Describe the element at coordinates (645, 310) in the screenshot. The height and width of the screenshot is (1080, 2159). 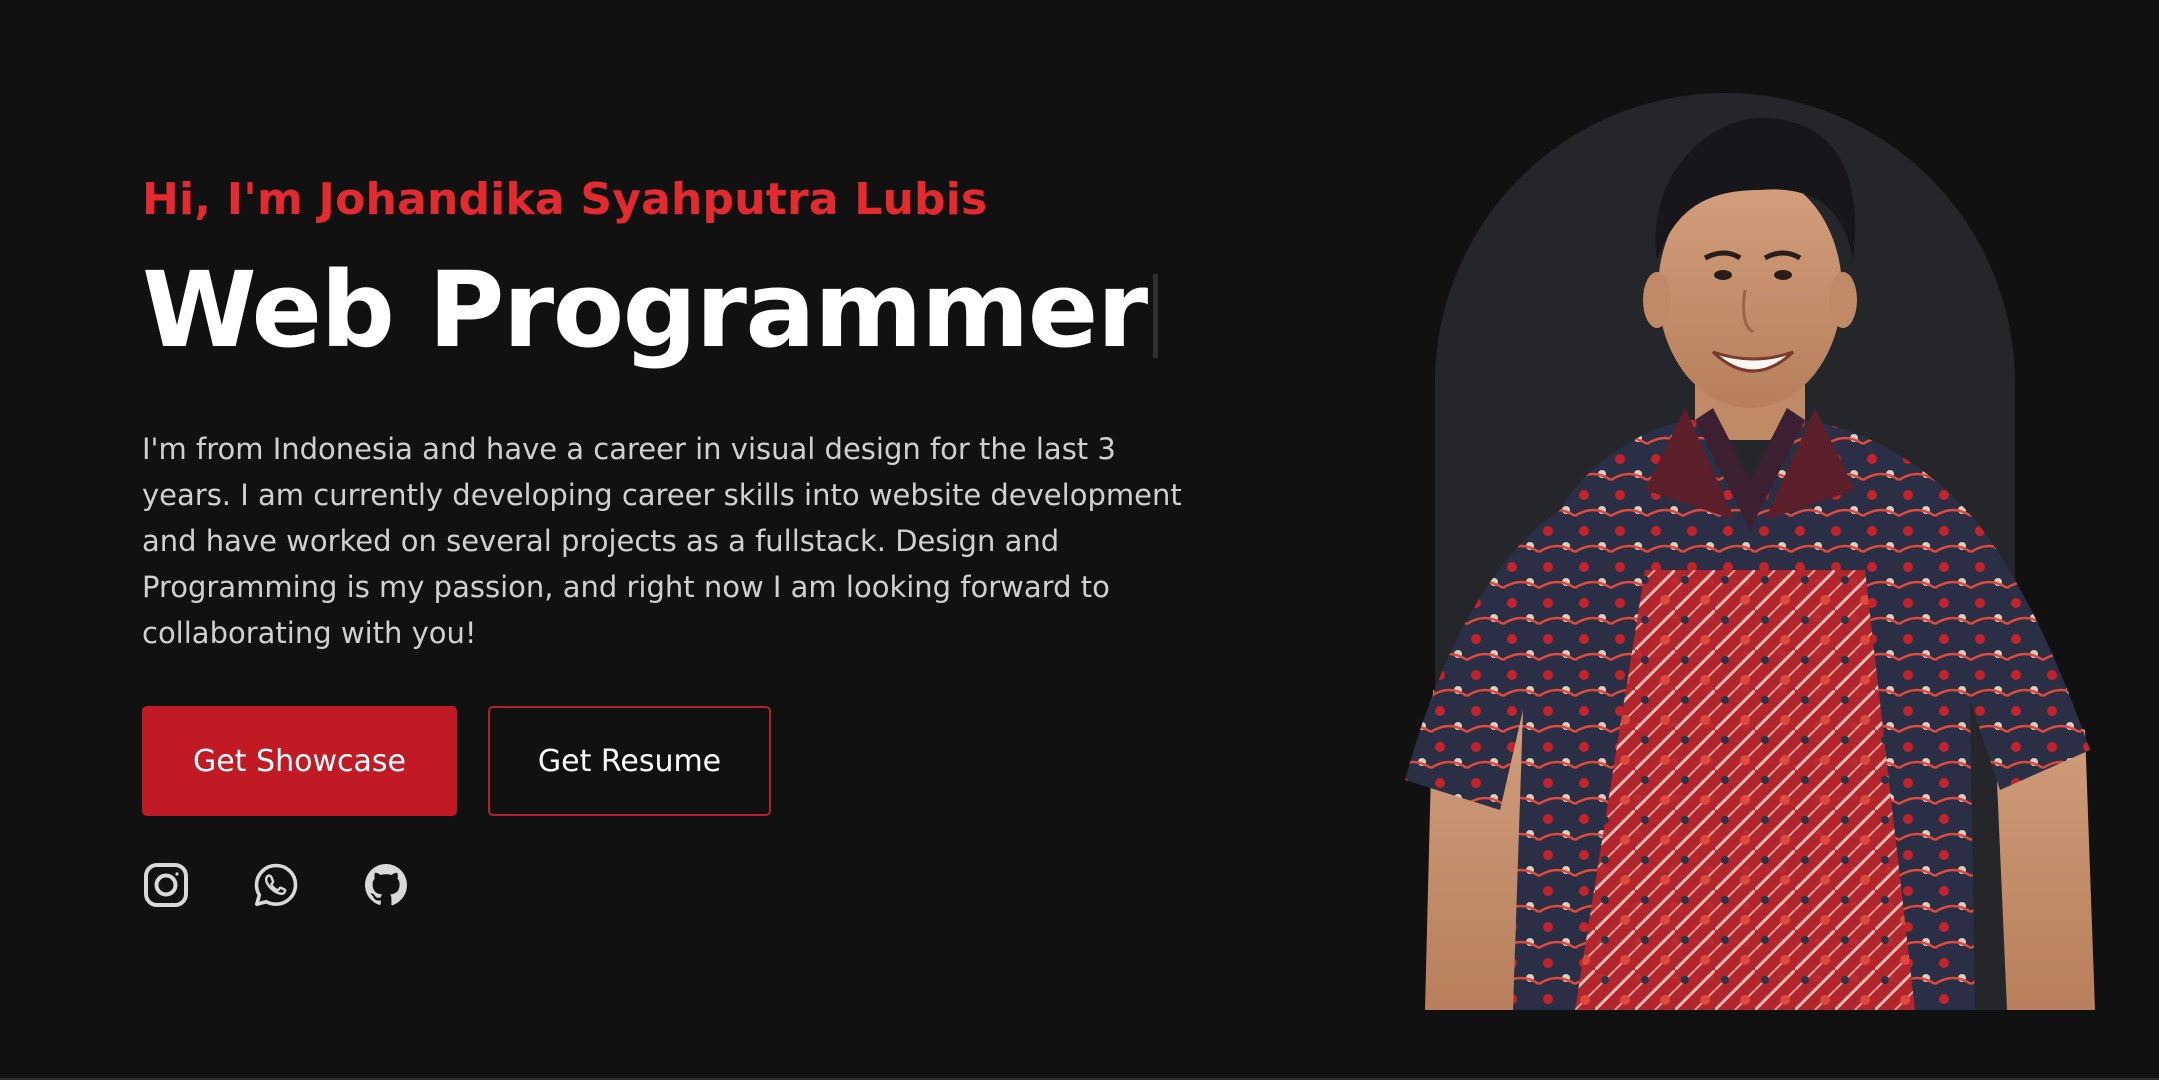
I see `headline: Web Programmer` at that location.